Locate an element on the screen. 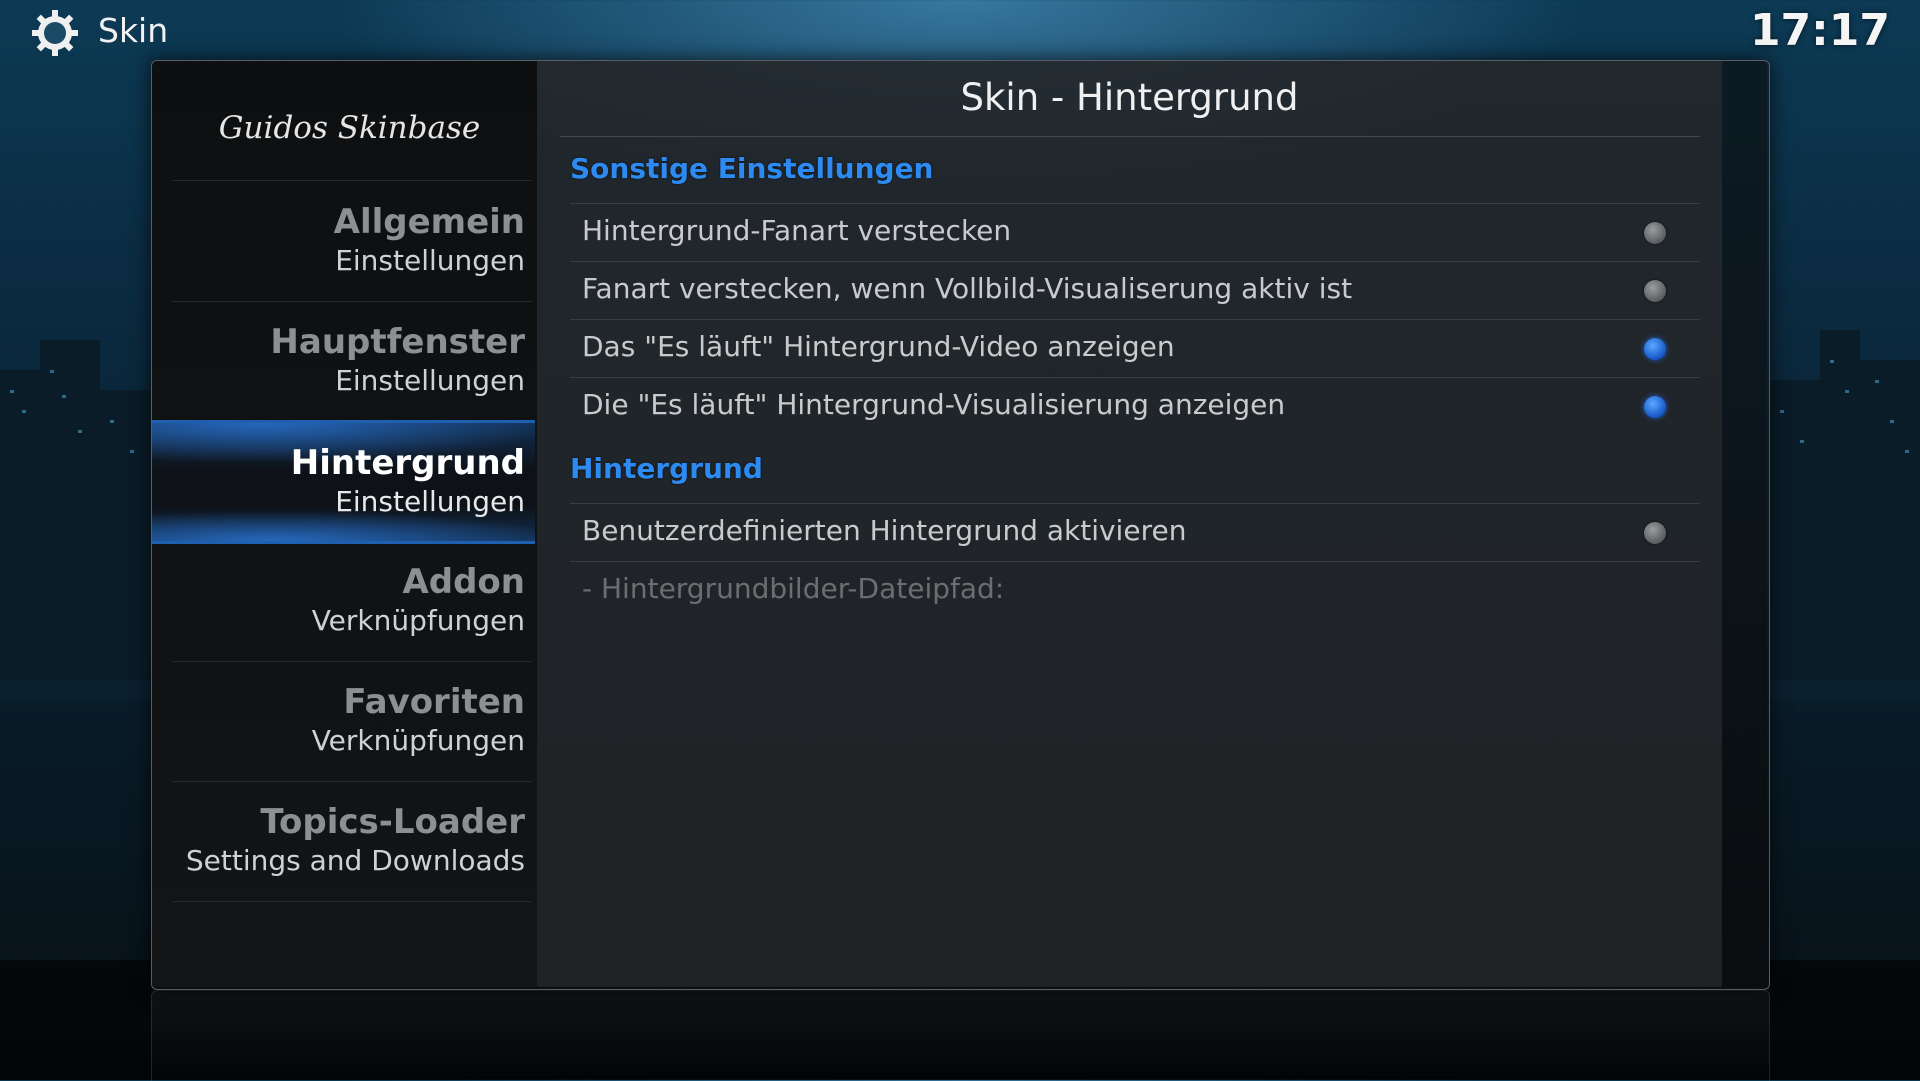 The image size is (1920, 1081). setting-row-hide-fanart: Hintergrund-Fanart verstecken is located at coordinates (1135, 232).